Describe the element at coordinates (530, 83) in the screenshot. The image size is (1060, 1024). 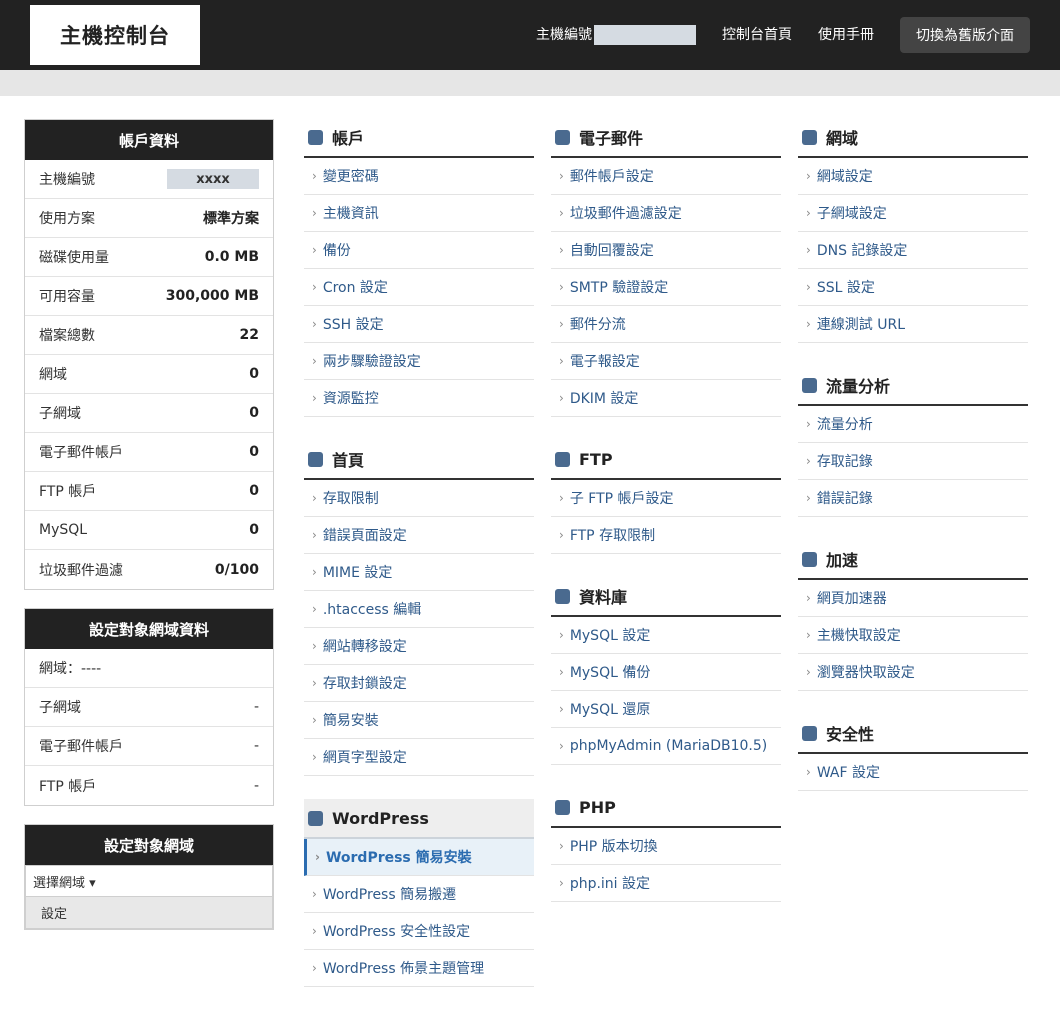
I see `sub-bar` at that location.